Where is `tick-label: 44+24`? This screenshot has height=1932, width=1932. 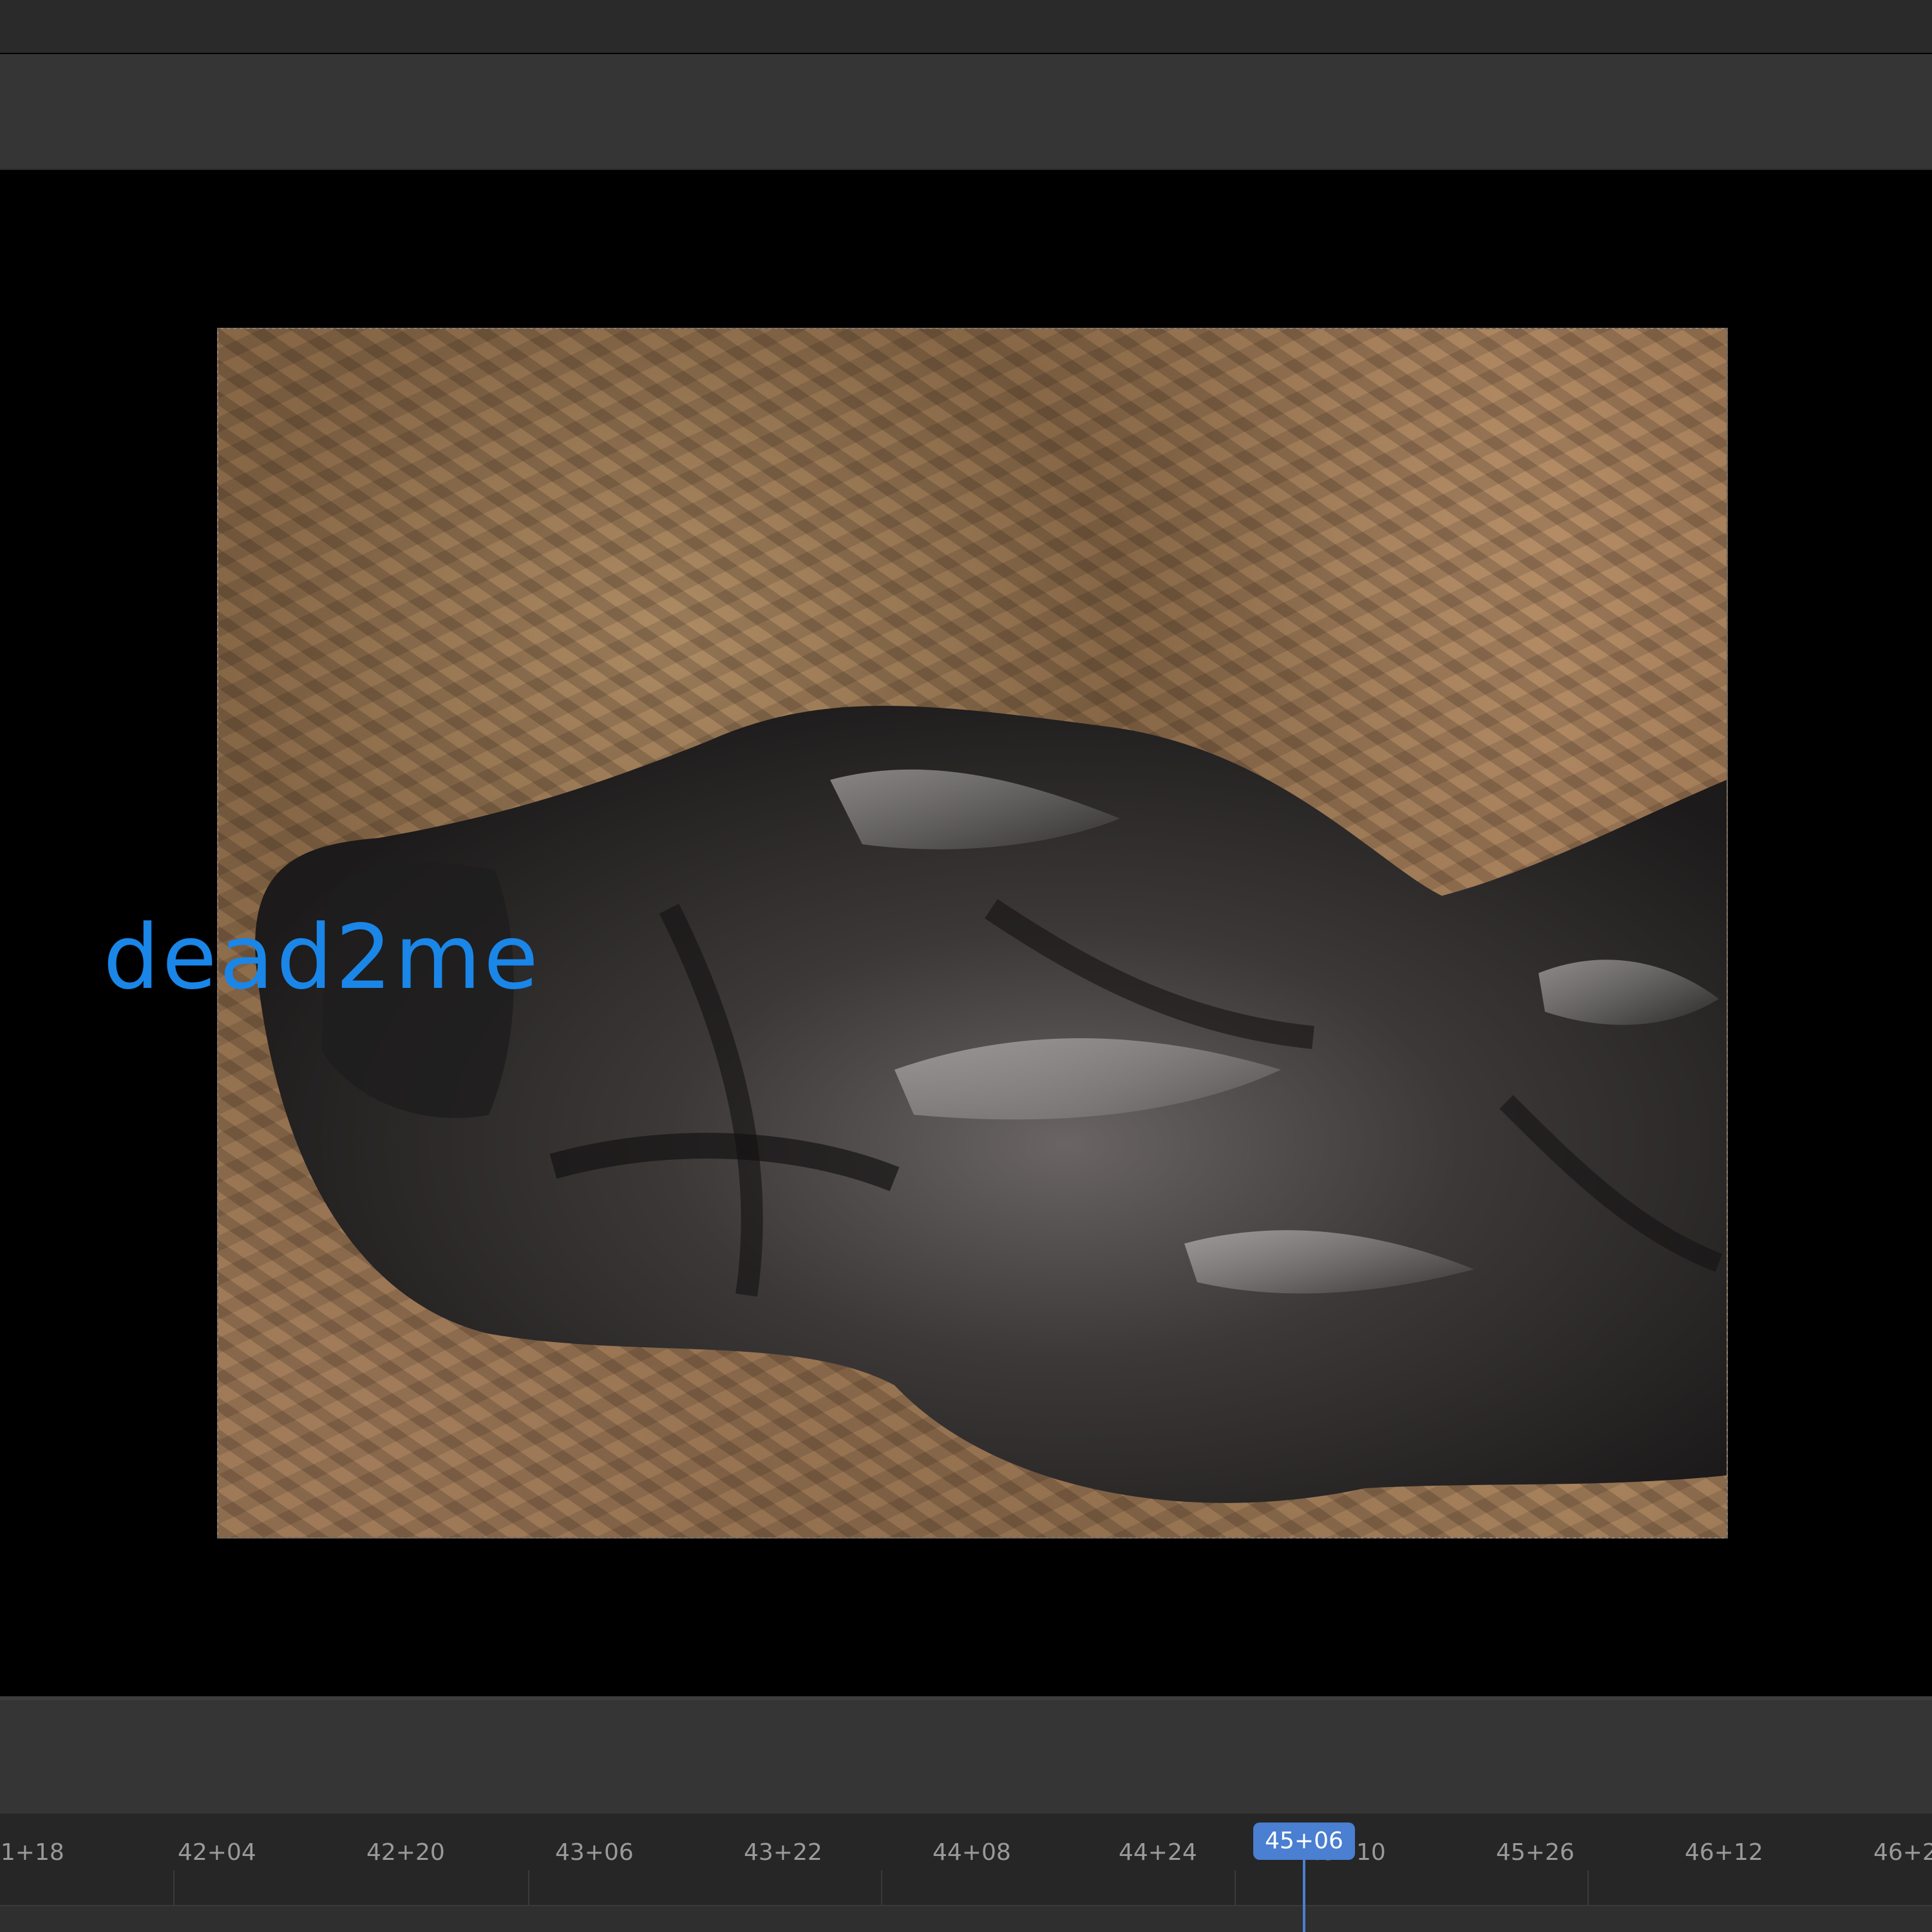 tick-label: 44+24 is located at coordinates (1158, 1853).